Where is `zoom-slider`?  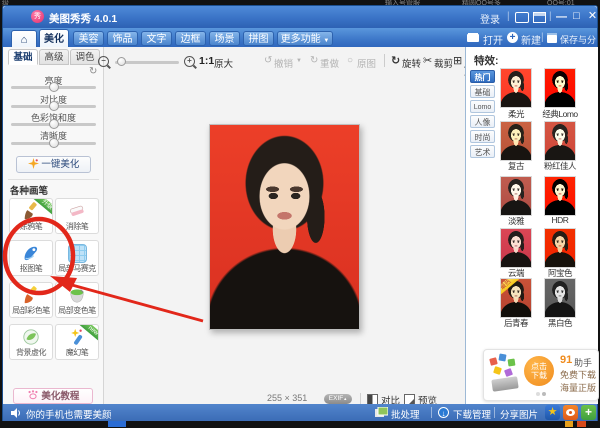 zoom-slider is located at coordinates (147, 61).